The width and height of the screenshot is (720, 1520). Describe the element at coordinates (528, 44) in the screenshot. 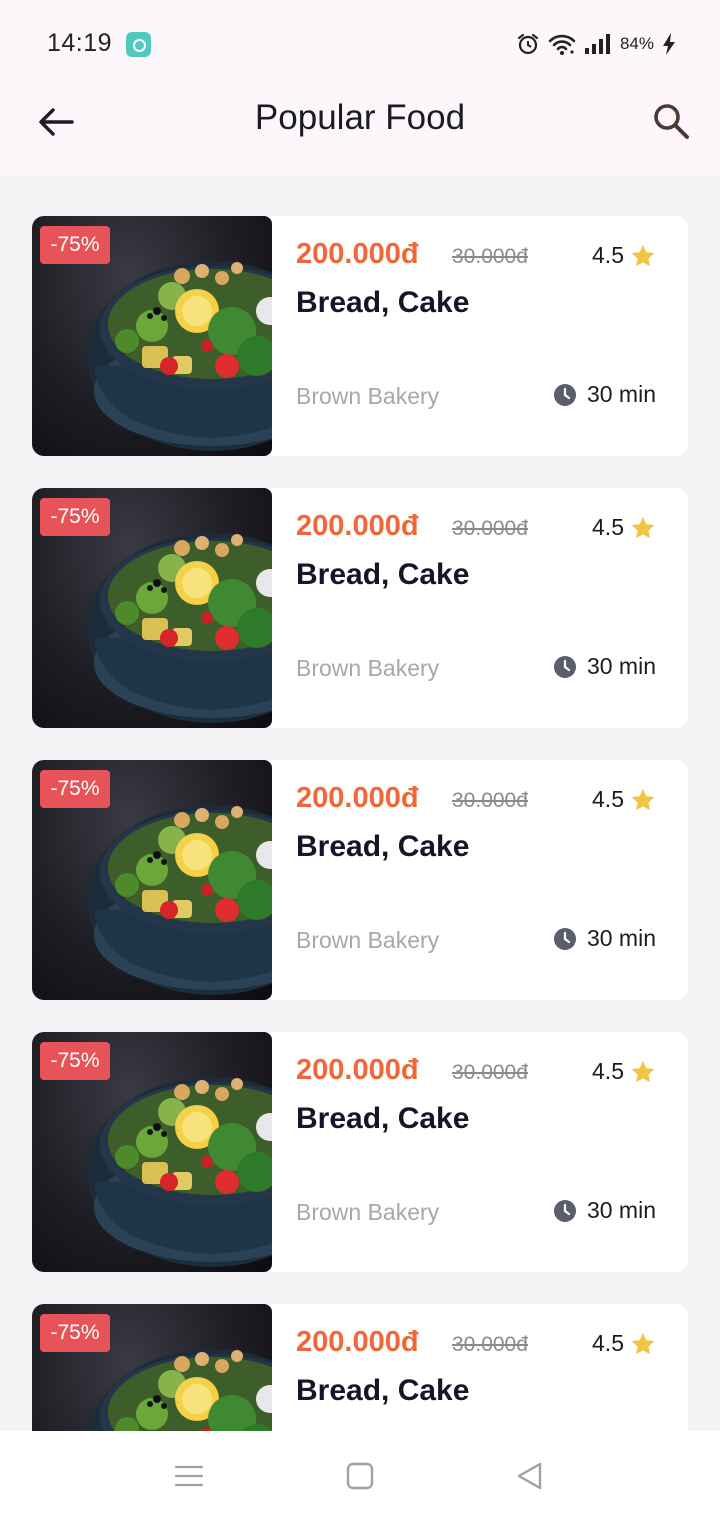

I see `alarm-icon` at that location.